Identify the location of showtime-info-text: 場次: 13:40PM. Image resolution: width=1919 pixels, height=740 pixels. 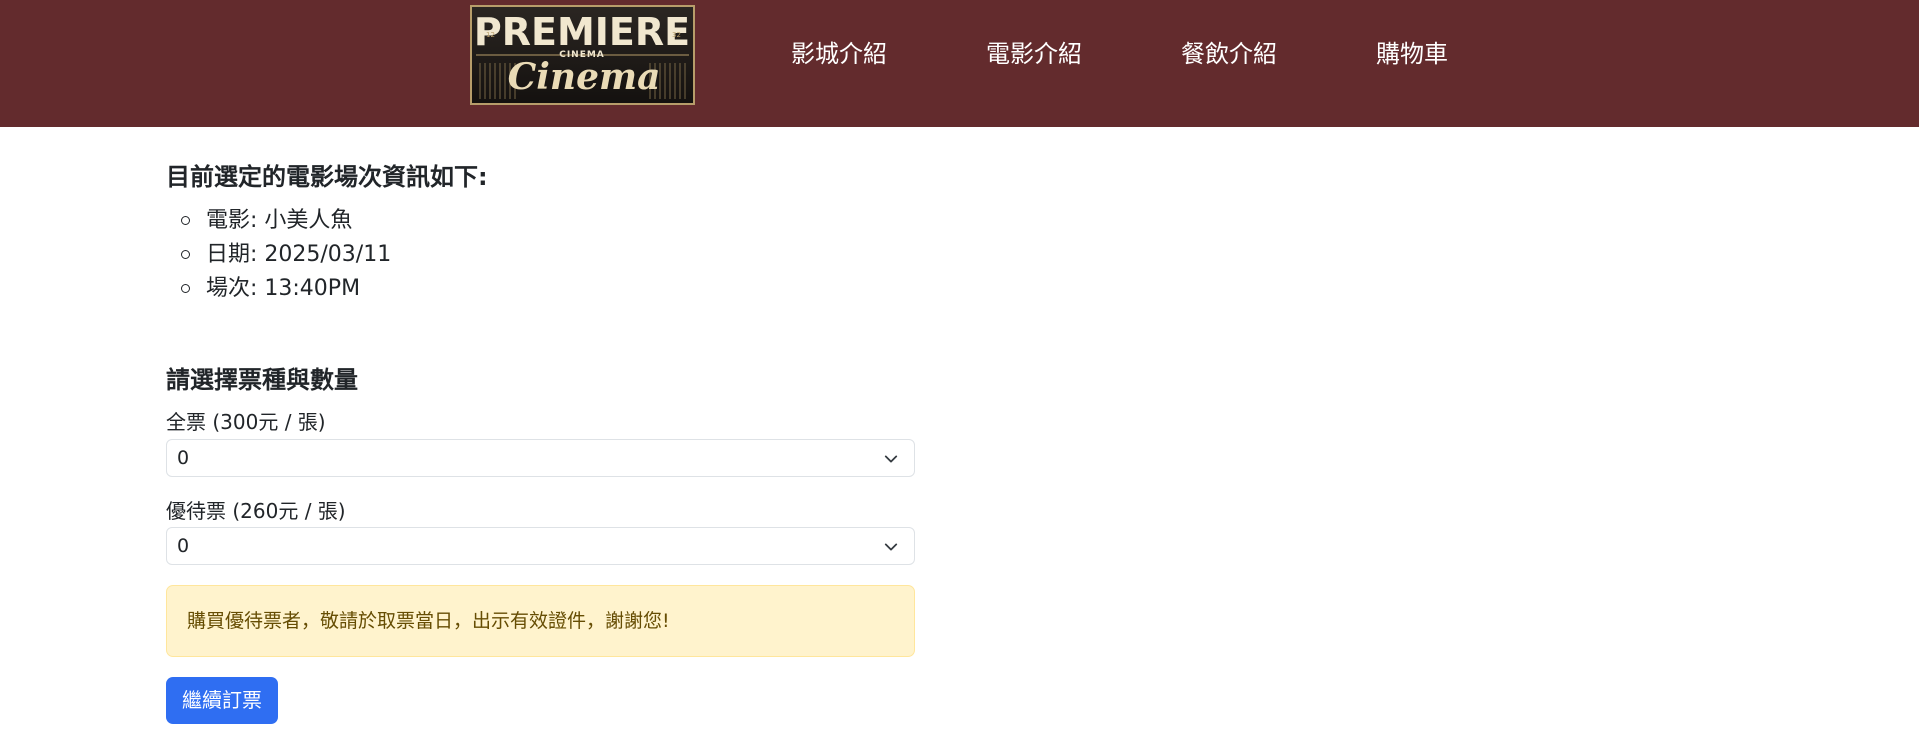
(283, 288).